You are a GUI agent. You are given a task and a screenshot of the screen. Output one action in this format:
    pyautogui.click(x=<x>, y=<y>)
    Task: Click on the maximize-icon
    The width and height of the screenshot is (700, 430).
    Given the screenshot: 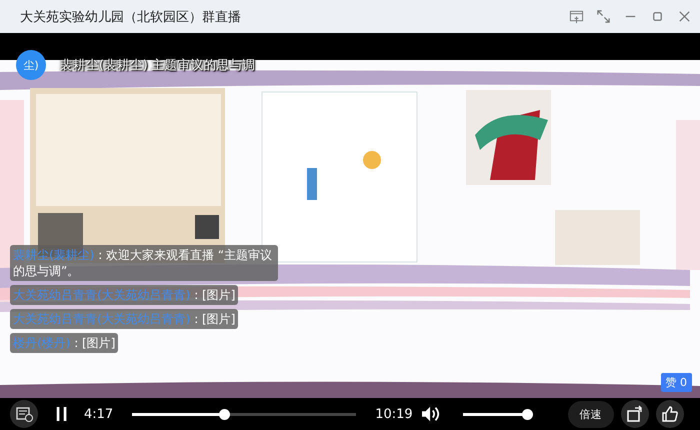 What is the action you would take?
    pyautogui.click(x=657, y=16)
    